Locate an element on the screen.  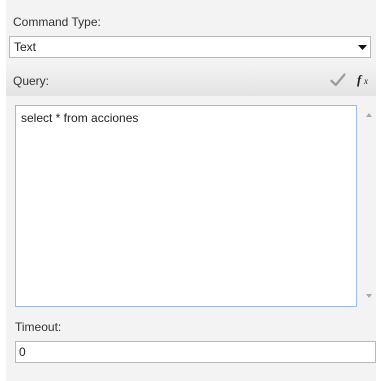
timeout-label: Timeout: is located at coordinates (38, 327).